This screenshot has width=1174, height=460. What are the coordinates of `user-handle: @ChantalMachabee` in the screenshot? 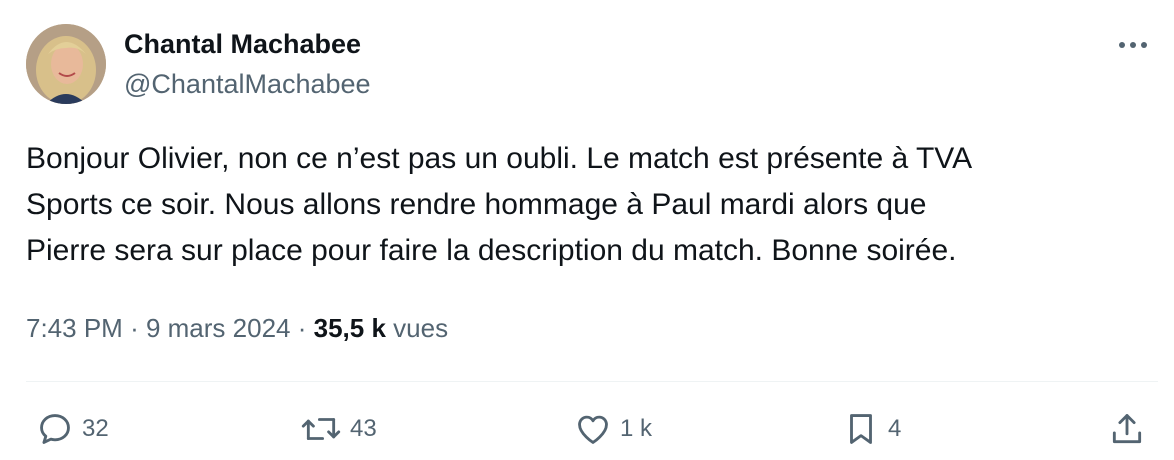 It's located at (247, 84).